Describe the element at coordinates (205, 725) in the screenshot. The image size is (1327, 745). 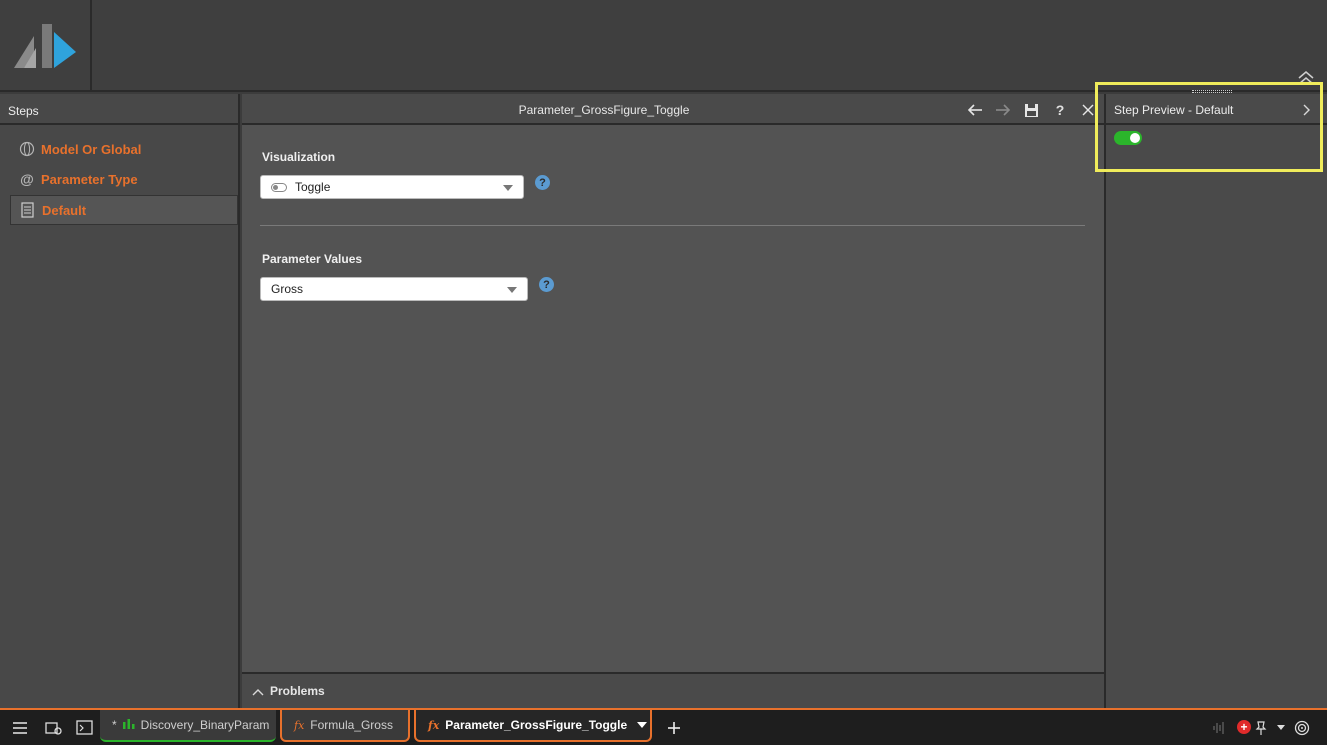
I see `tab-label: Discovery_BinaryParam` at that location.